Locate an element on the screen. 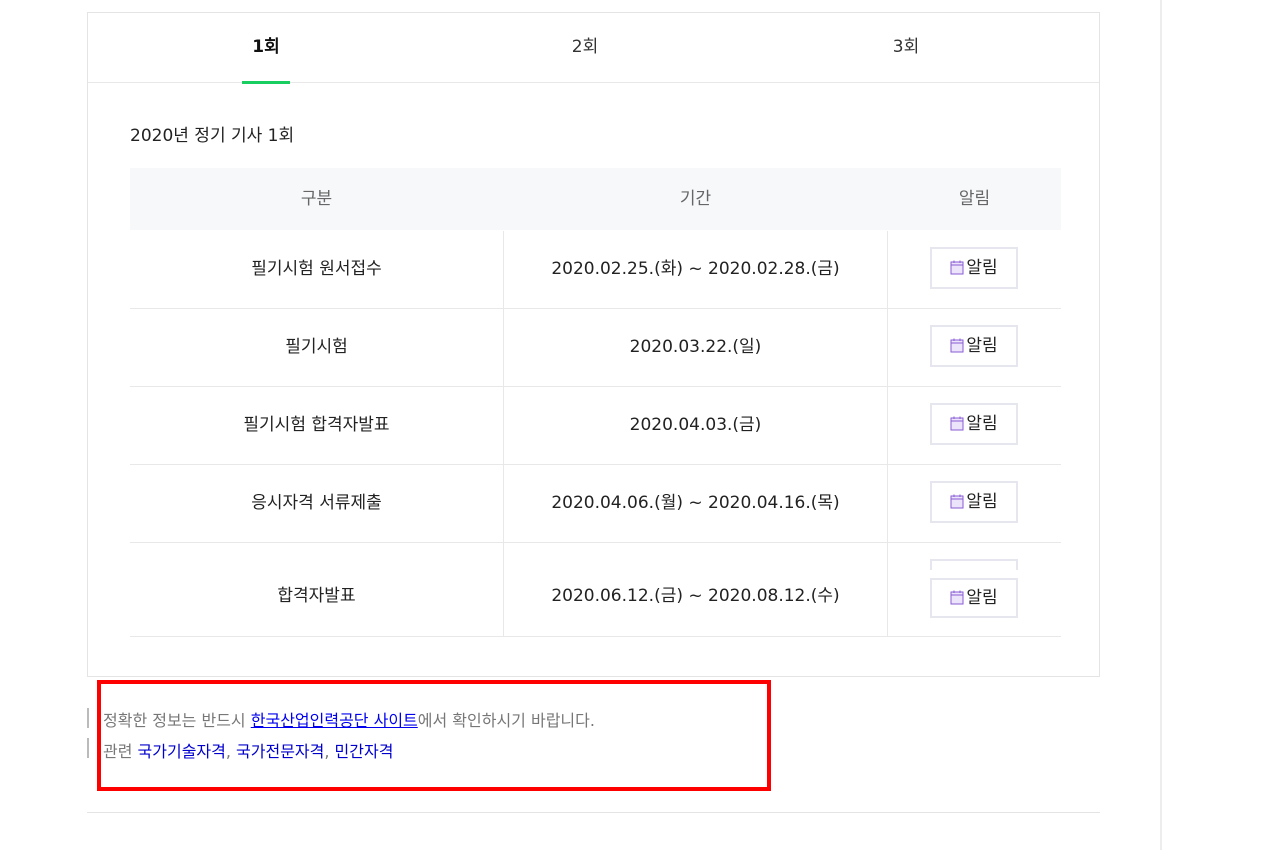 The image size is (1280, 850). round-tabs: 1회 2회 3회 is located at coordinates (593, 48).